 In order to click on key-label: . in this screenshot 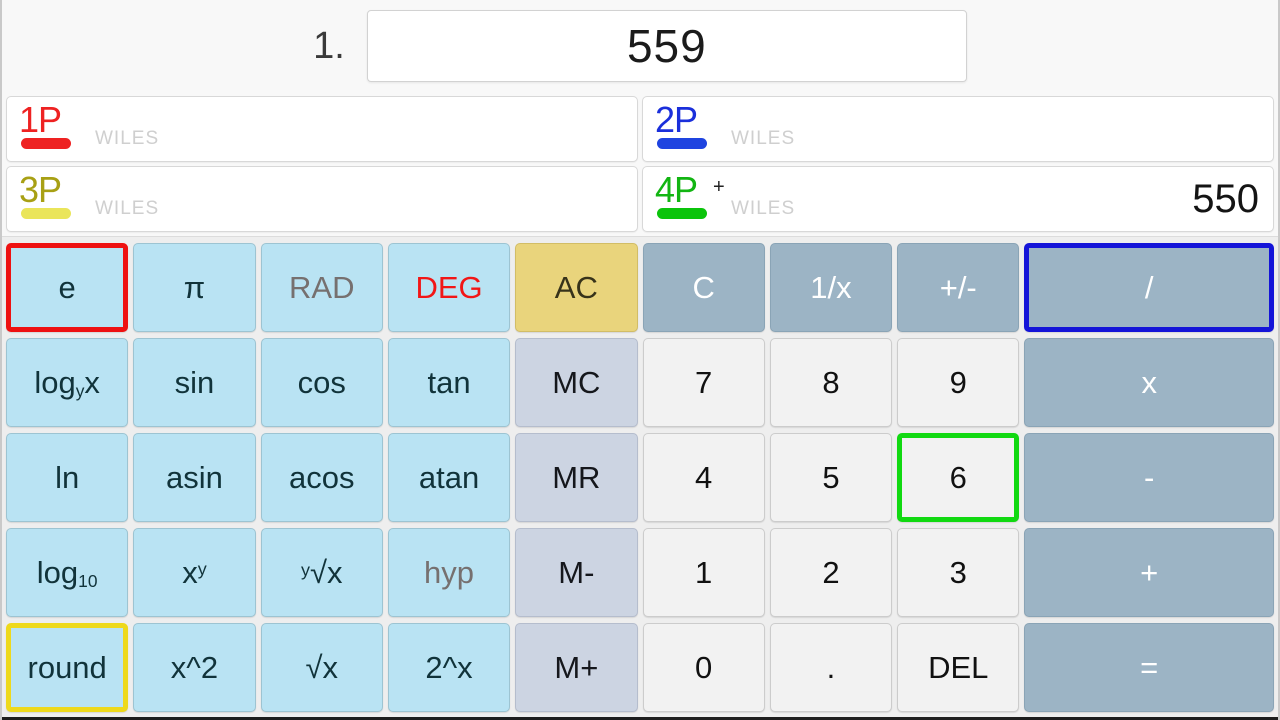, I will do `click(831, 667)`.